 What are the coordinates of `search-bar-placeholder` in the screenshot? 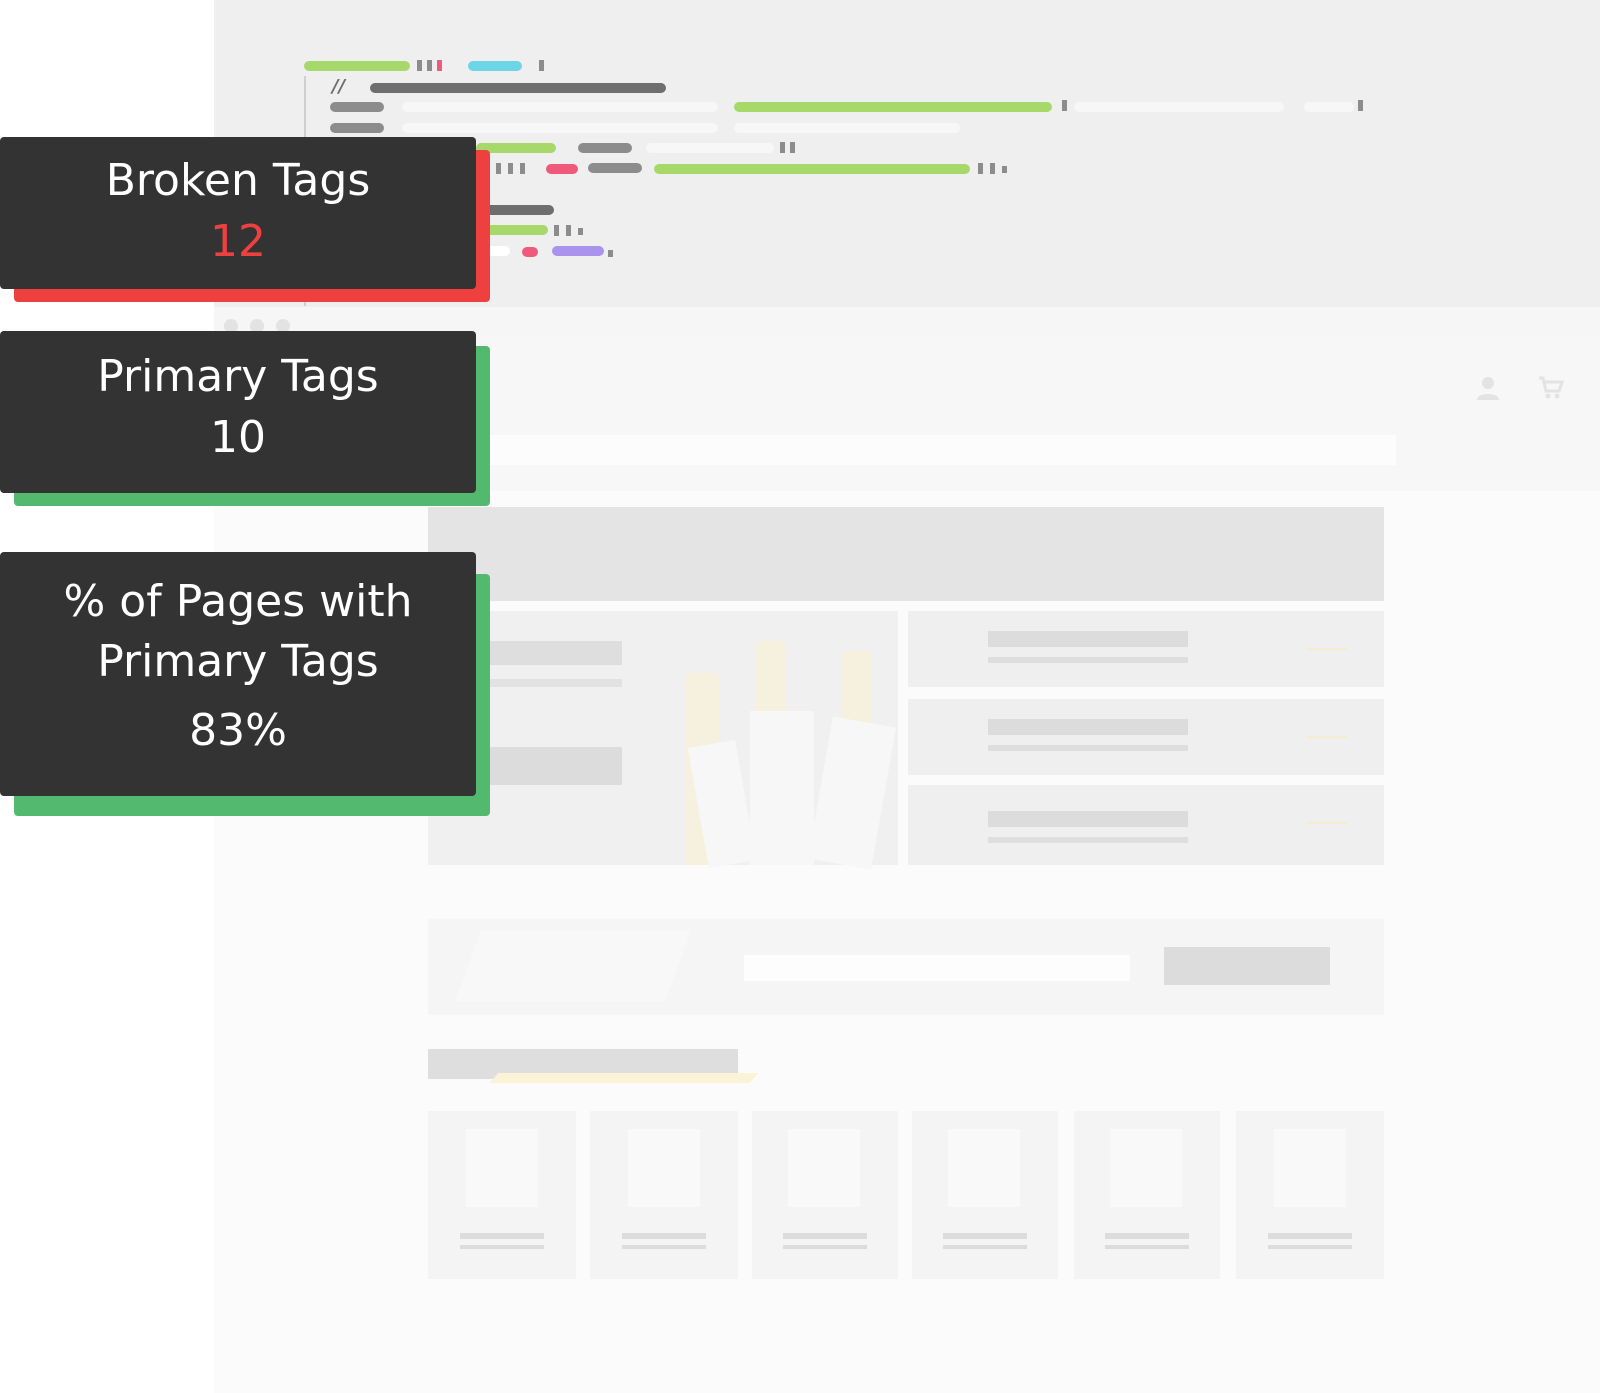 It's located at (930, 450).